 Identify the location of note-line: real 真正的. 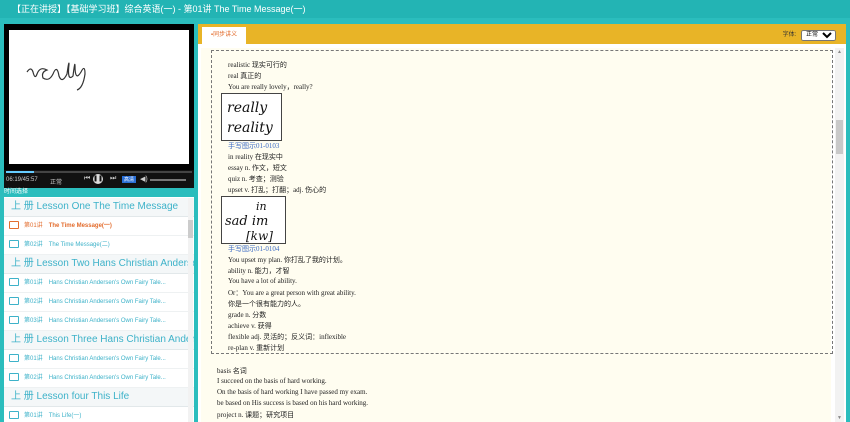
(245, 76).